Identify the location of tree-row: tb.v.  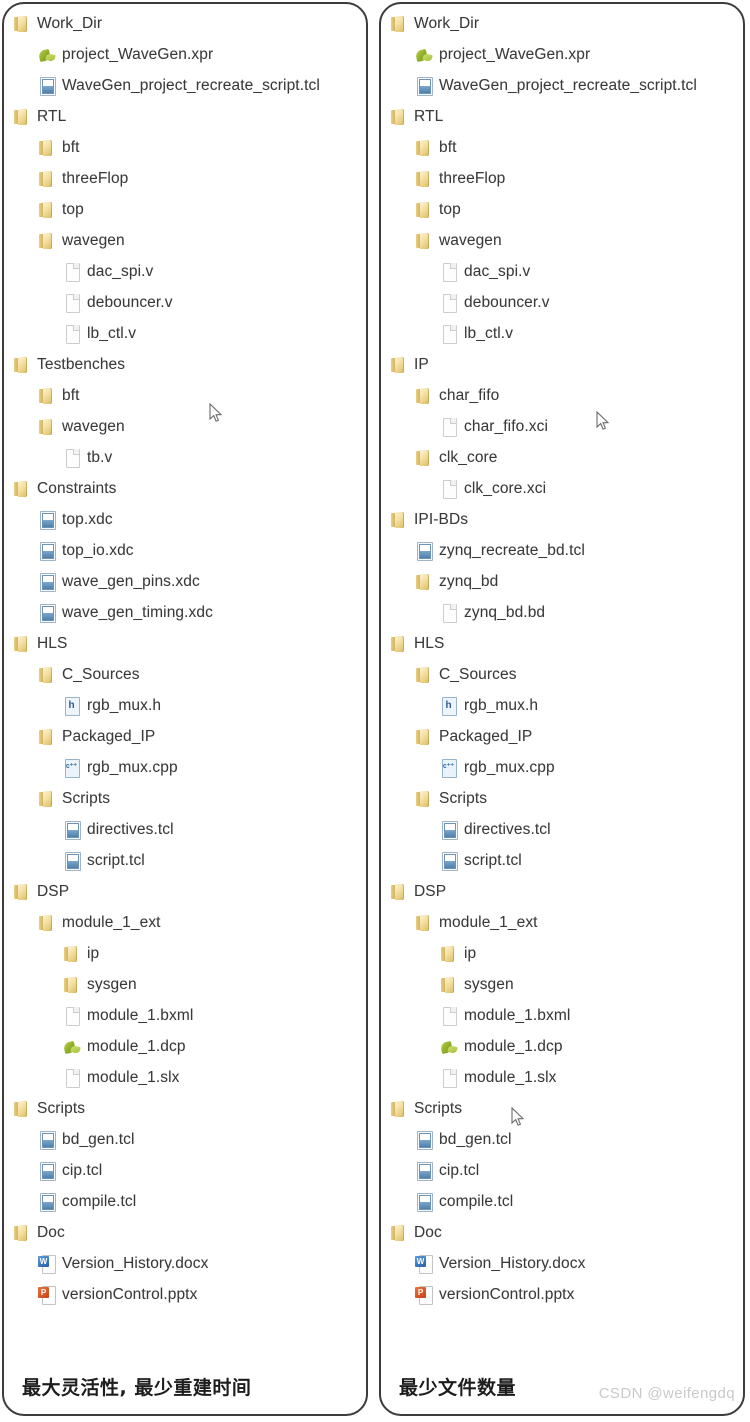
(185, 457).